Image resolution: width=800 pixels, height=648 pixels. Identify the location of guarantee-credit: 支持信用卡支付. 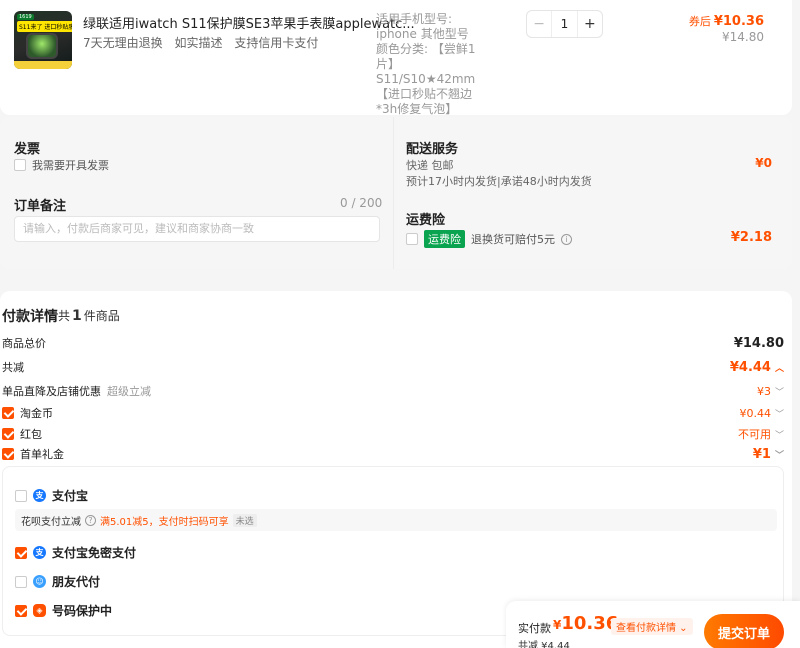
(276, 43).